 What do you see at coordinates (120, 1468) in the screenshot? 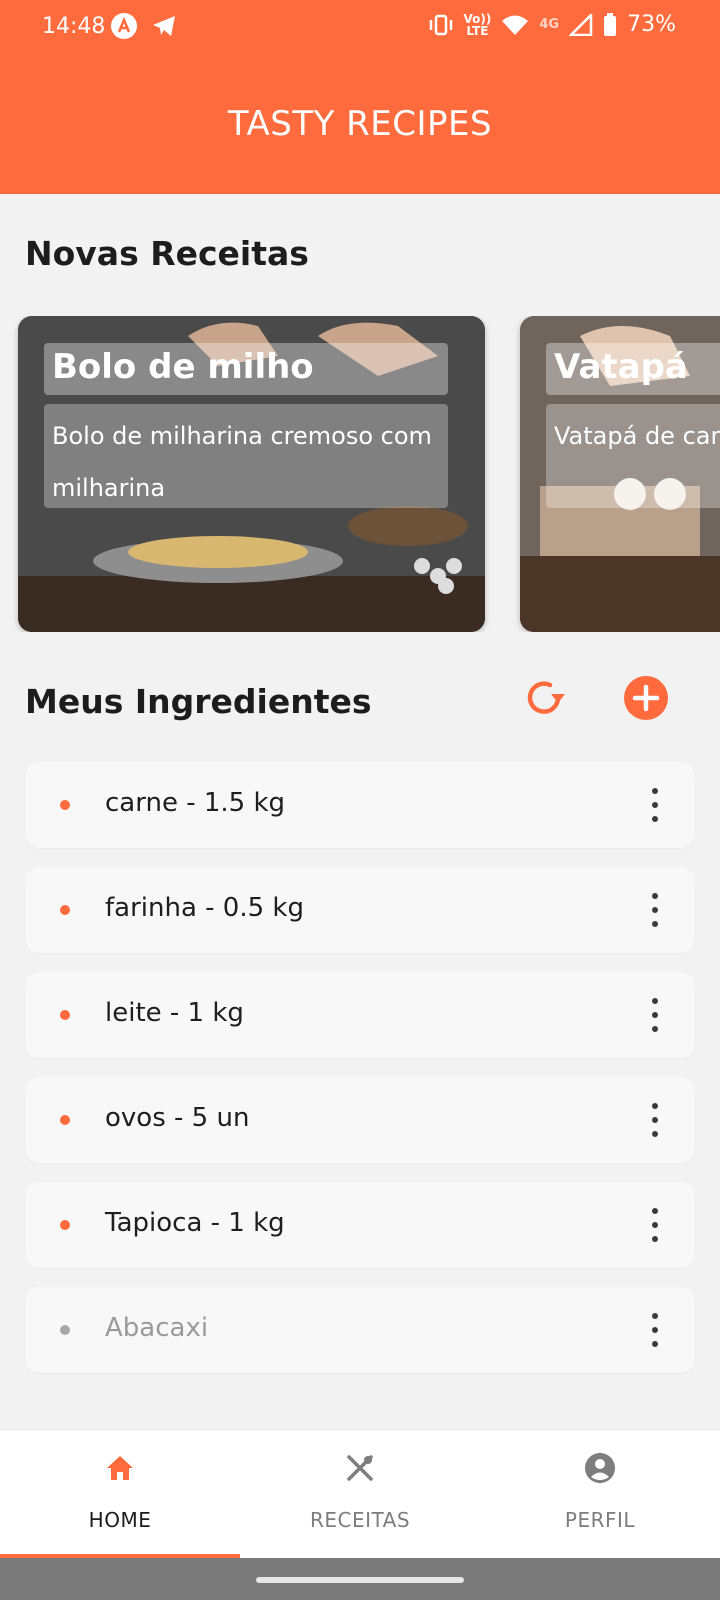
I see `home-icon` at bounding box center [120, 1468].